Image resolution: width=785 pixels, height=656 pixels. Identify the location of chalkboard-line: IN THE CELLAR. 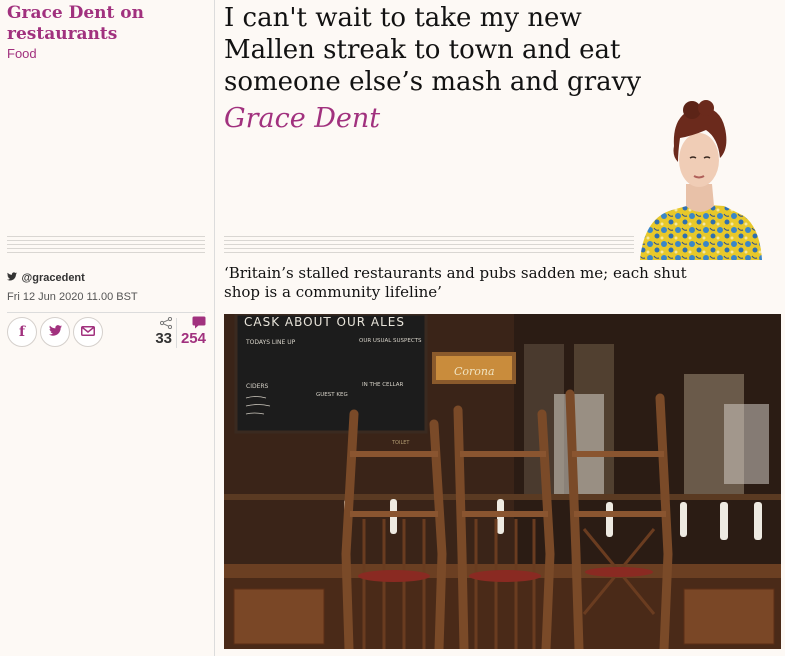
(383, 385).